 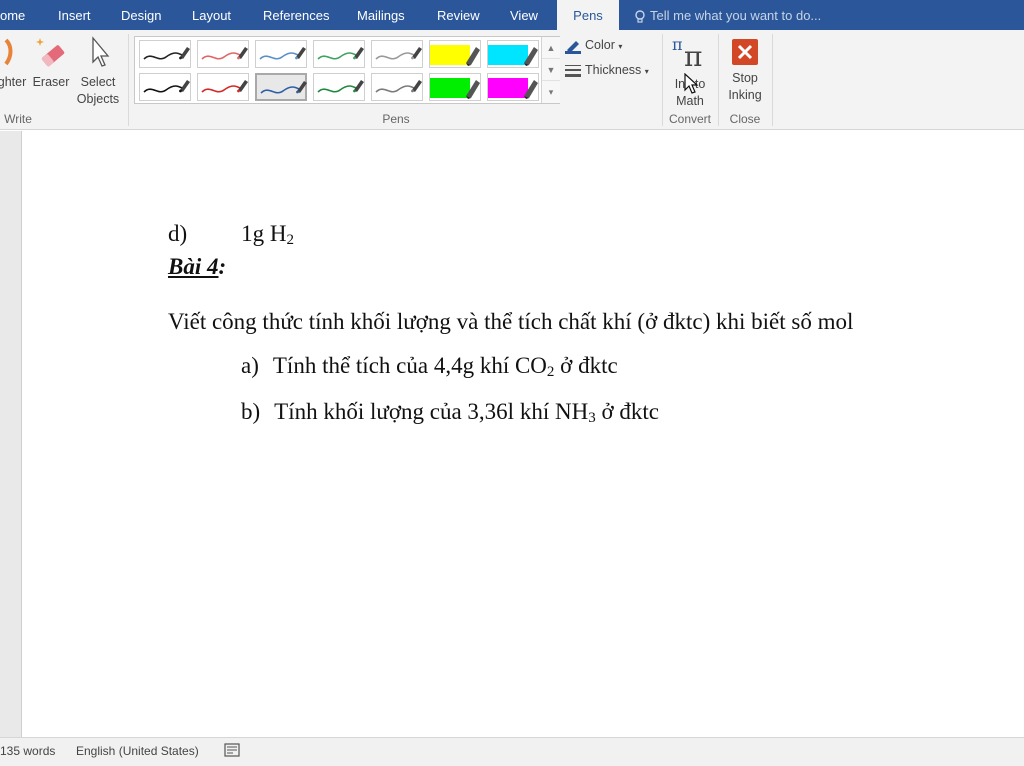 What do you see at coordinates (232, 751) in the screenshot?
I see `proofing-icon` at bounding box center [232, 751].